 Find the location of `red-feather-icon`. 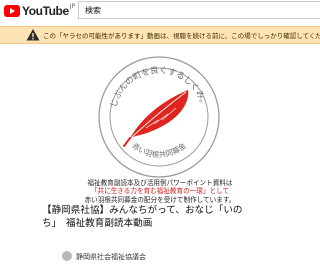

red-feather-icon is located at coordinates (156, 118).